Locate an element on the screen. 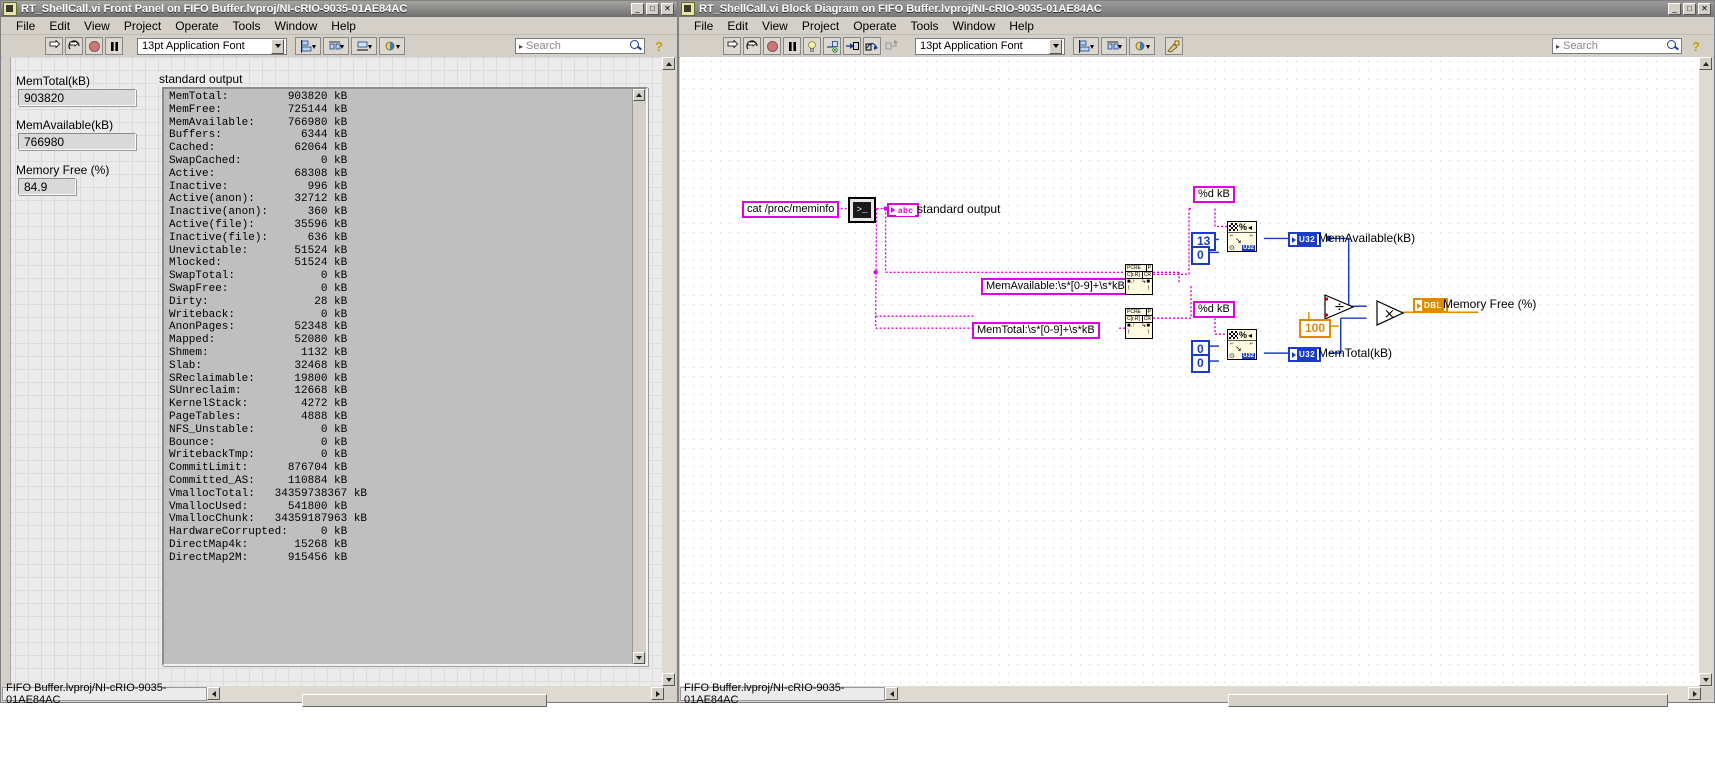 Image resolution: width=1715 pixels, height=770 pixels. bd-scroll-right-icon is located at coordinates (1694, 693).